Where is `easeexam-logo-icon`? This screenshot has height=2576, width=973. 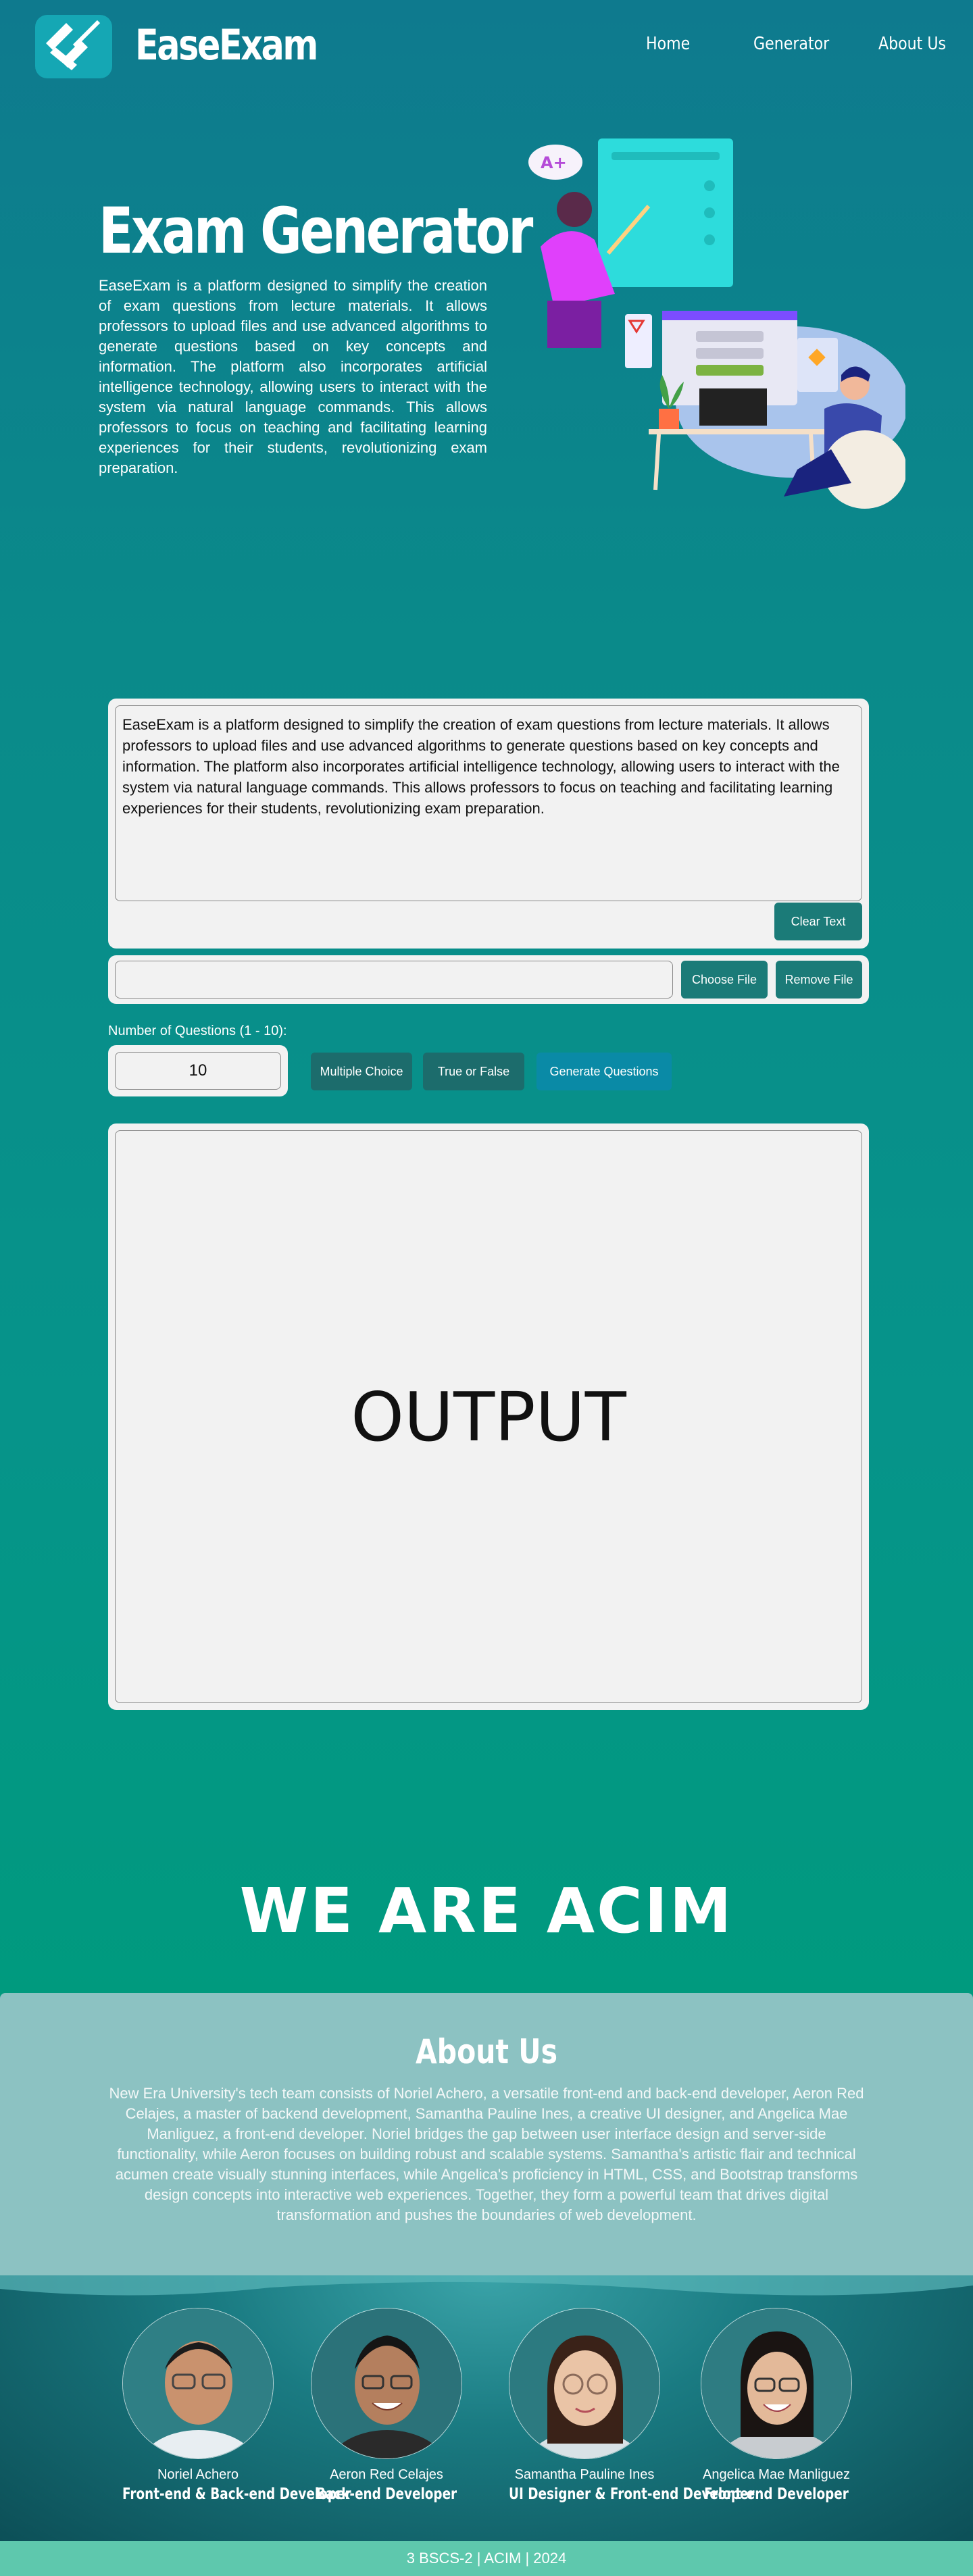
easeexam-logo-icon is located at coordinates (74, 47).